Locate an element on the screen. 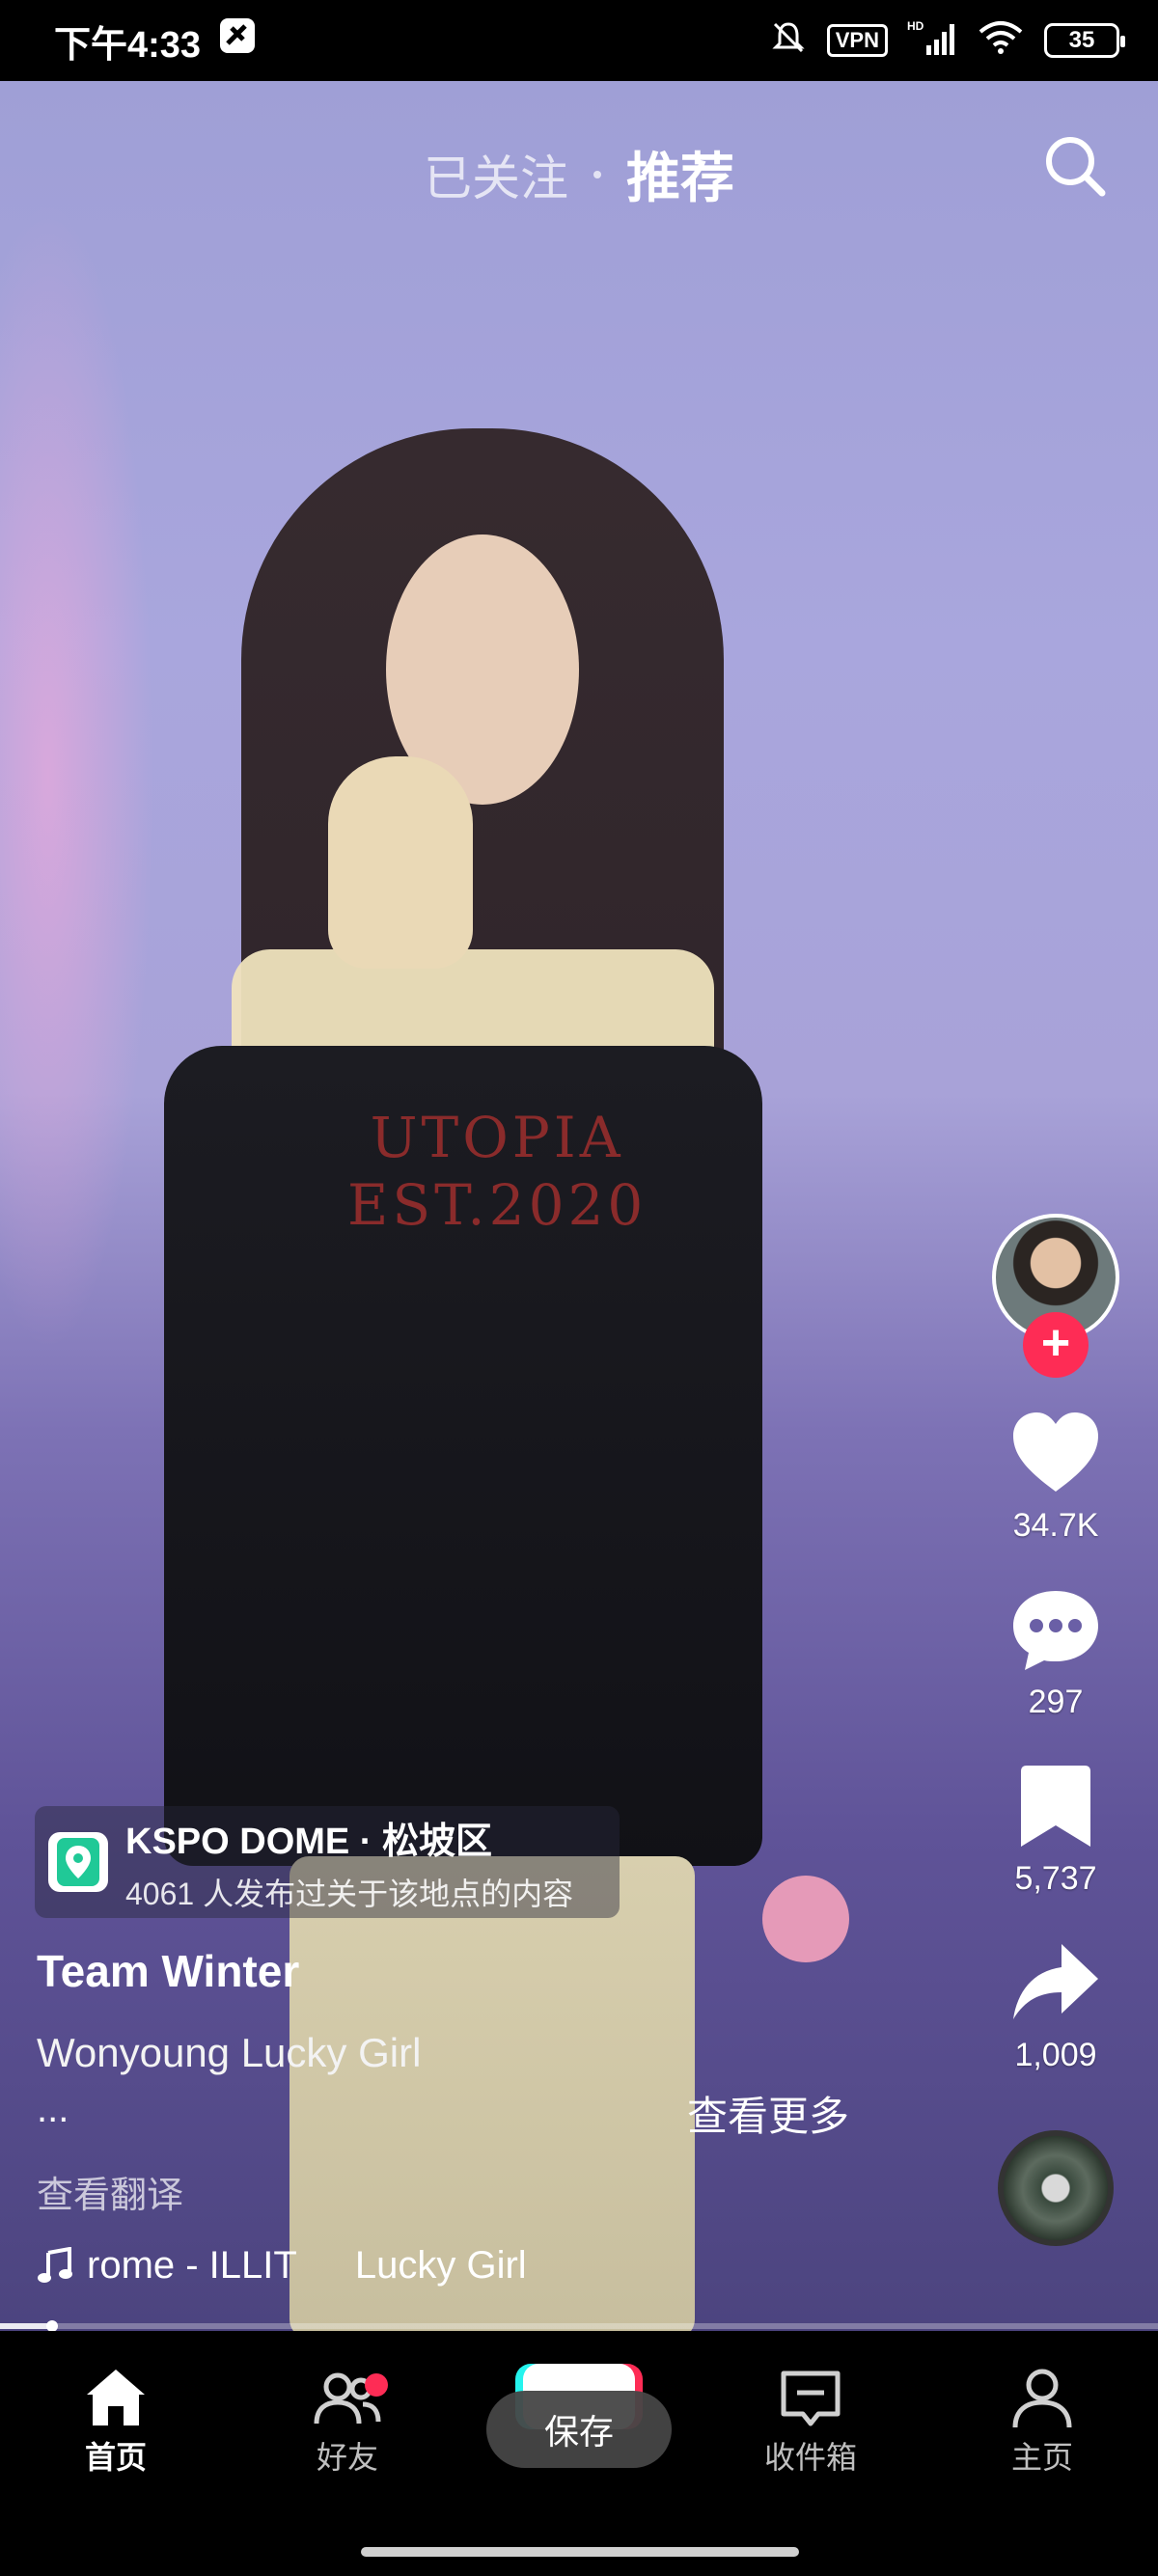  follow-button: + is located at coordinates (1056, 1345).